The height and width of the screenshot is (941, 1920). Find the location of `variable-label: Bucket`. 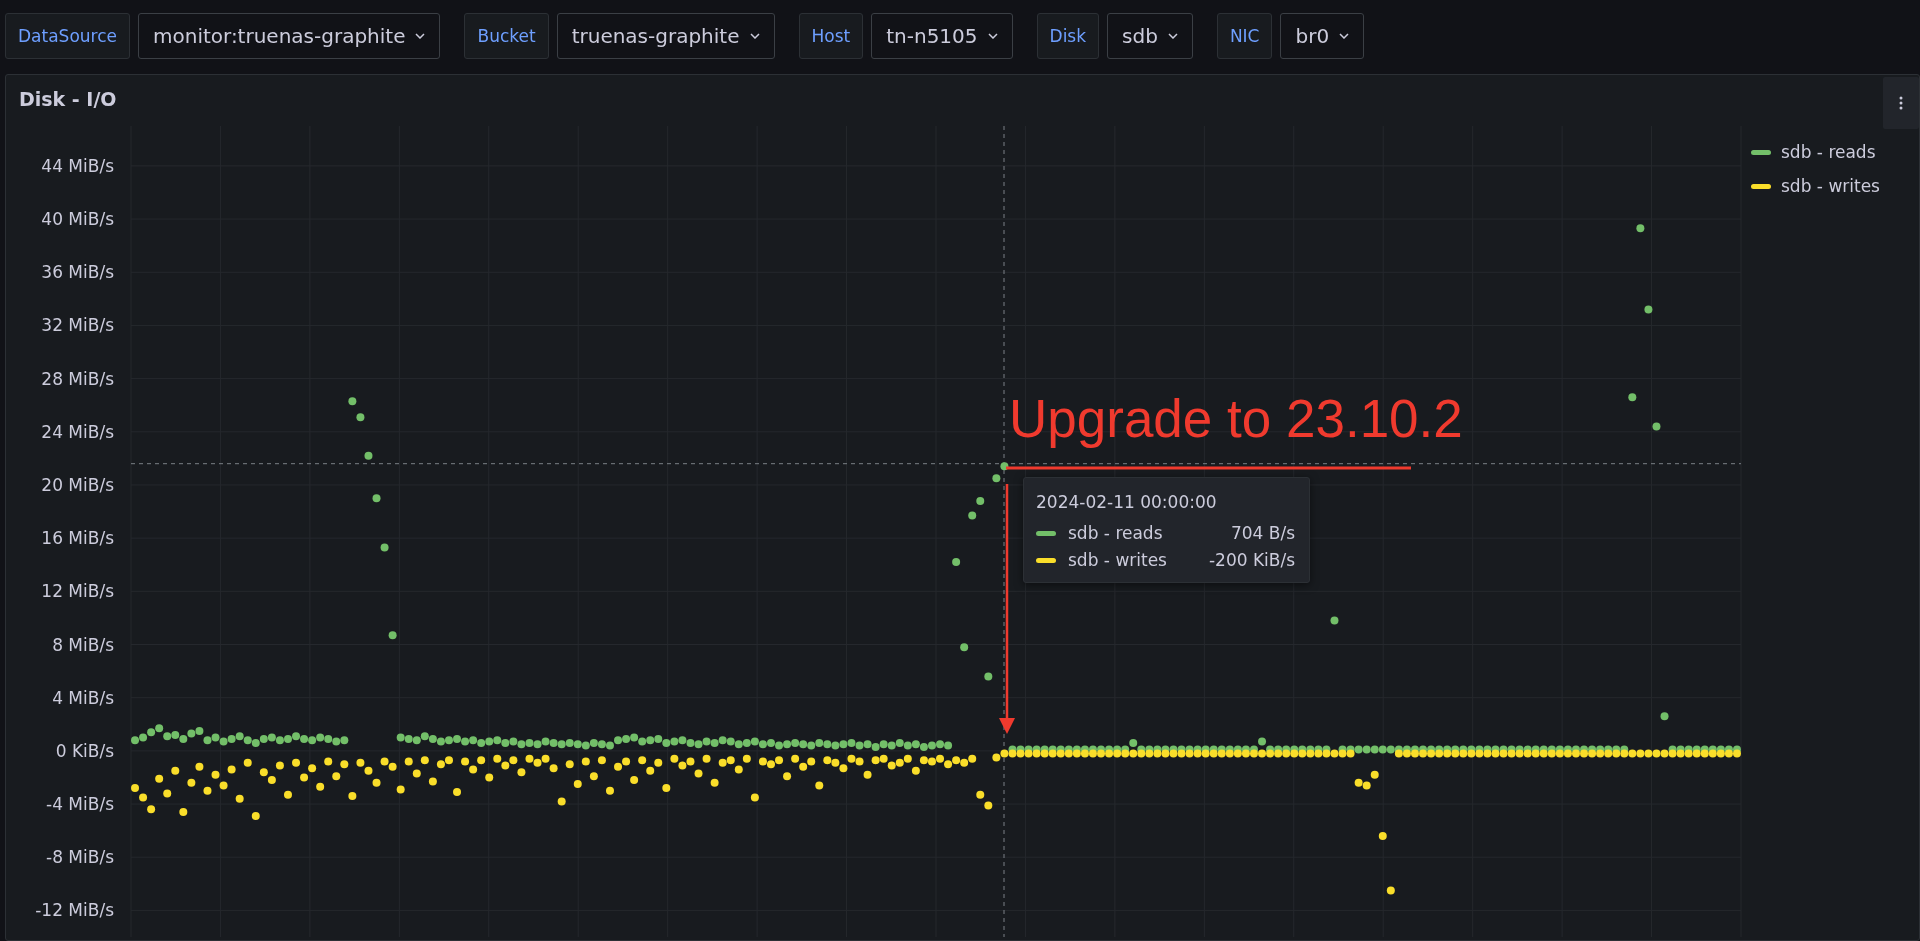

variable-label: Bucket is located at coordinates (506, 36).